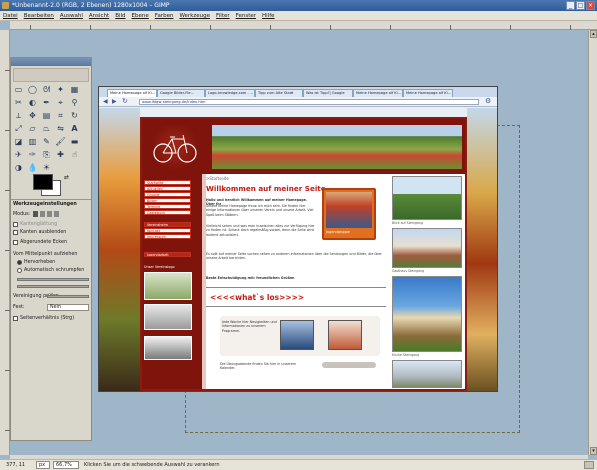 This screenshot has width=597, height=470. What do you see at coordinates (35, 214) in the screenshot?
I see `mode-replace-icon` at bounding box center [35, 214].